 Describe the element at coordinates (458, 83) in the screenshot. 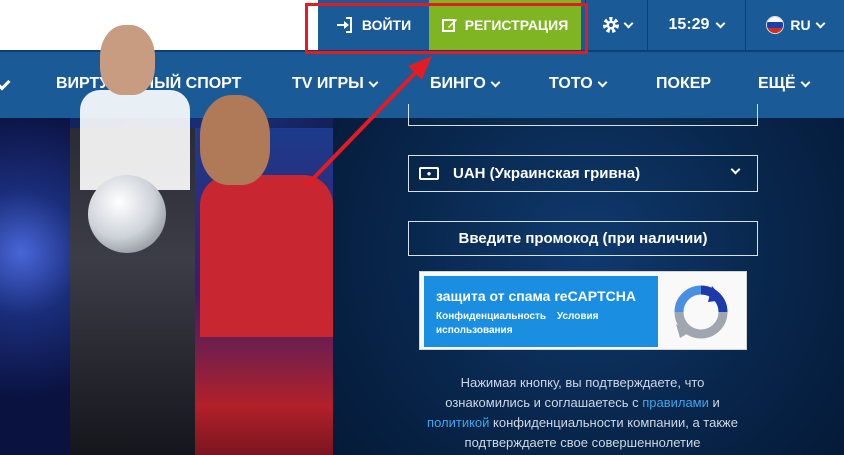

I see `nav-label: БИНГО` at that location.